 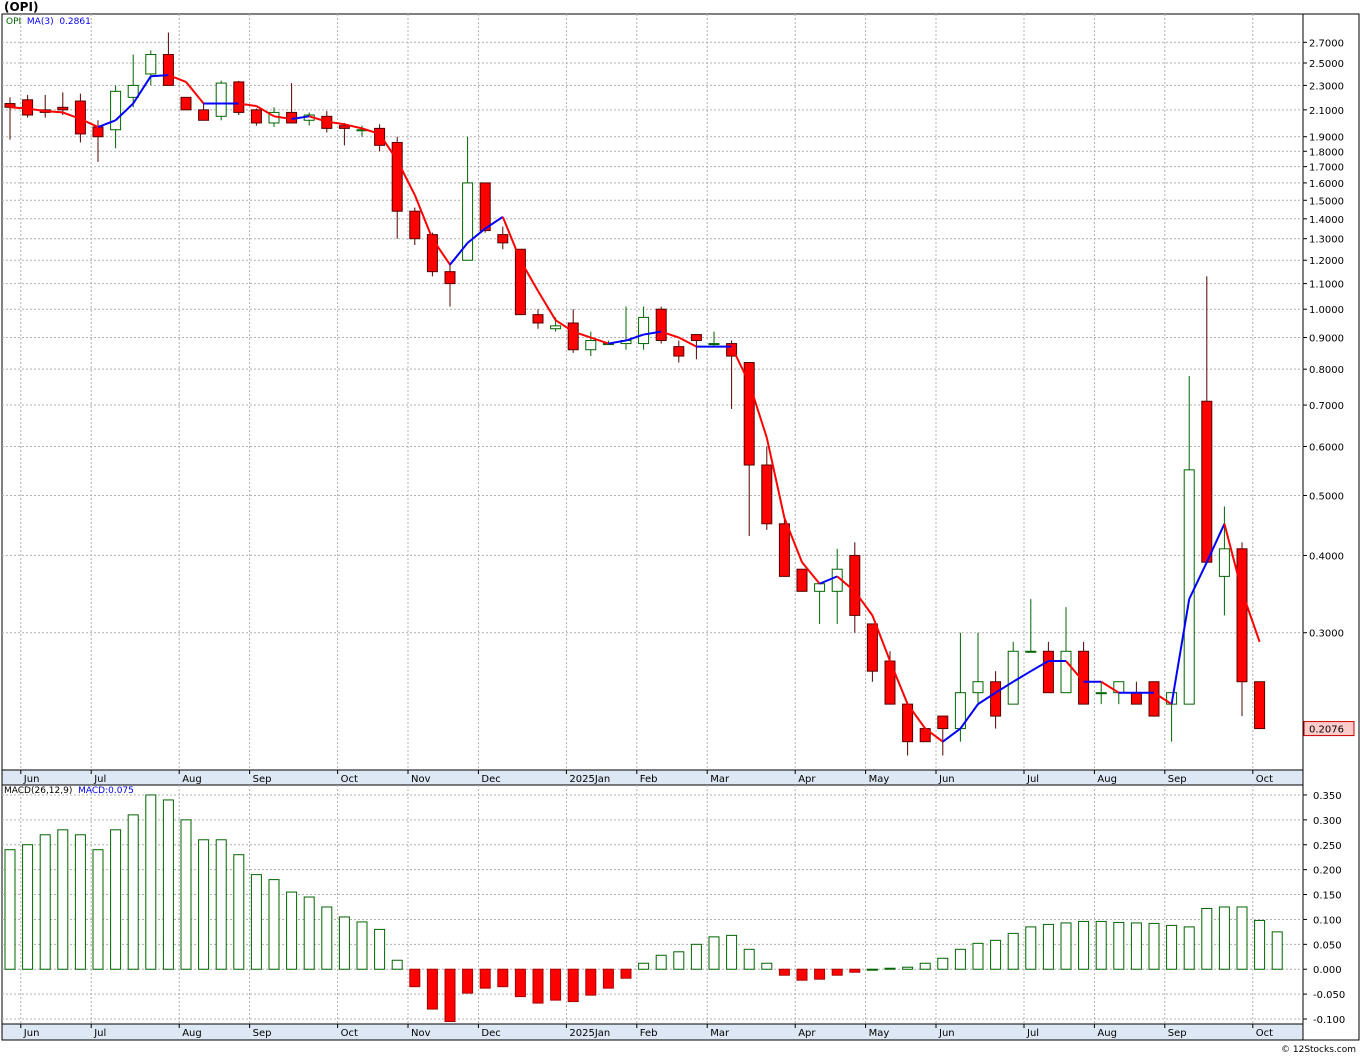 I want to click on macd-y-tick-label: 0.100, so click(x=1327, y=920).